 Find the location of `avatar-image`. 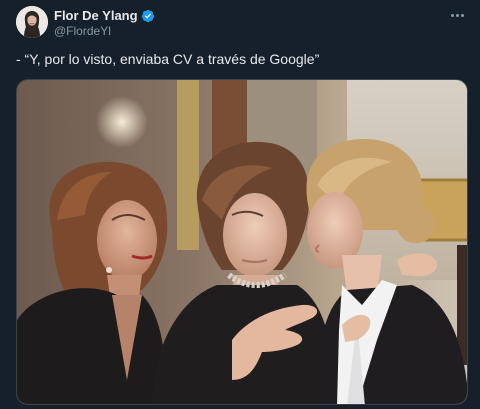

avatar-image is located at coordinates (32, 22).